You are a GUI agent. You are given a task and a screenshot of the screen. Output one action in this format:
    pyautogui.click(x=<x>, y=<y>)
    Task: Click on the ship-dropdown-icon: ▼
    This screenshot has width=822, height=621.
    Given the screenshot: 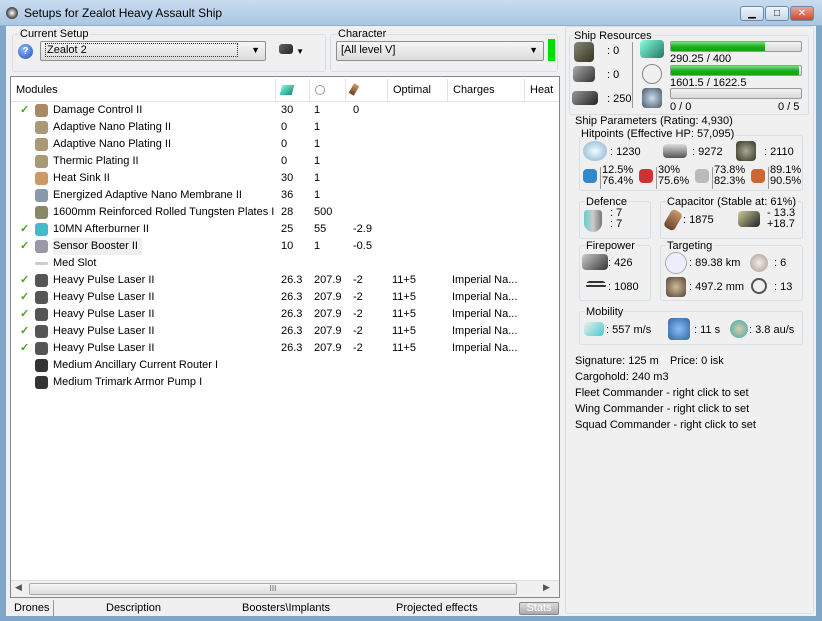 What is the action you would take?
    pyautogui.click(x=293, y=51)
    